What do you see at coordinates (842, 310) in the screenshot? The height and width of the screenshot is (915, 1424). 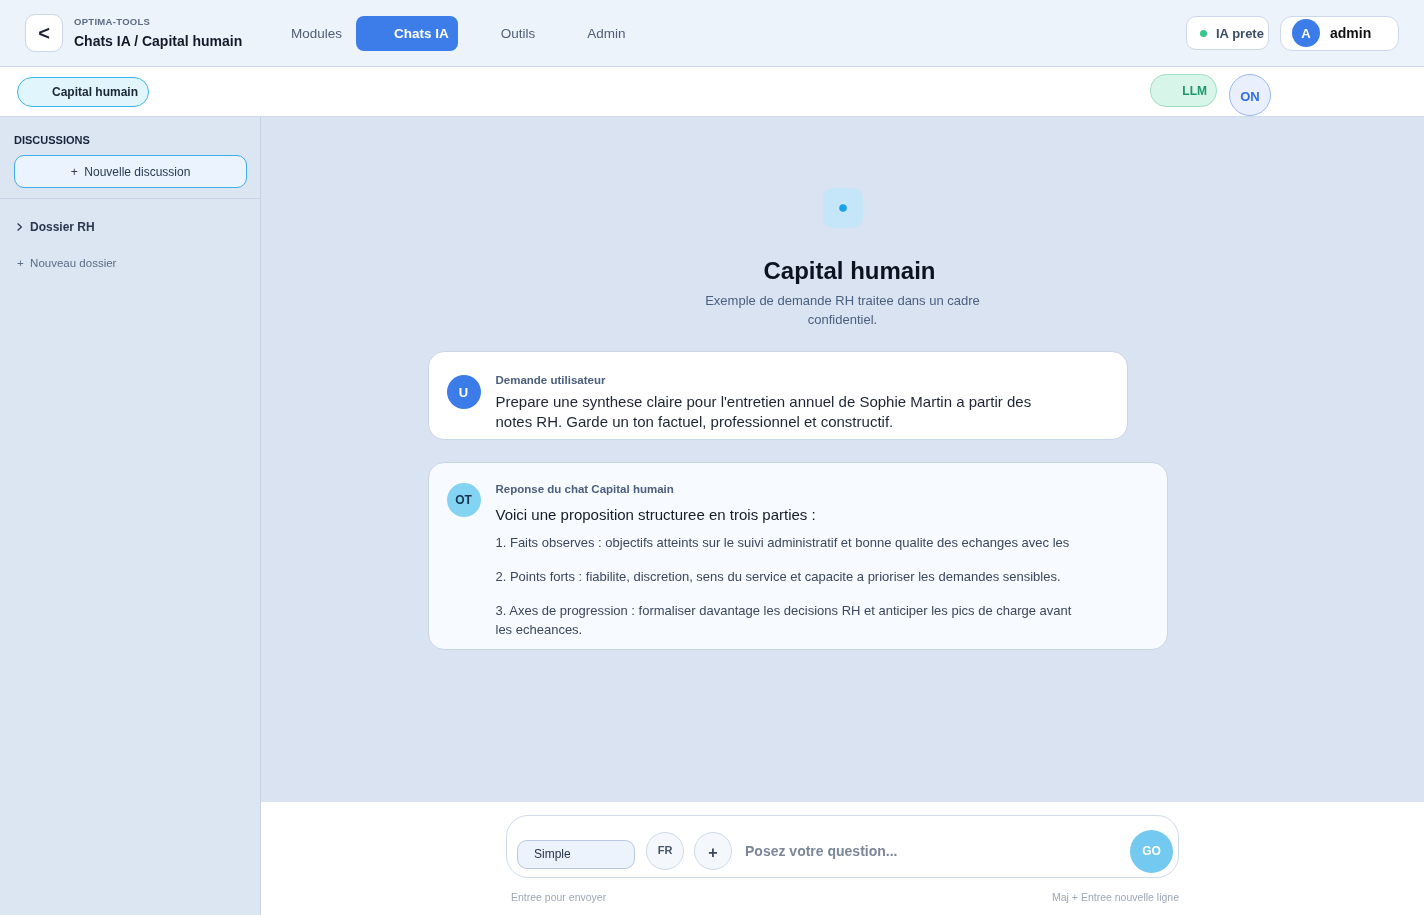 I see `chat-subtitle: Exemple de demande RH traitee dans un cadre confidentiel.` at bounding box center [842, 310].